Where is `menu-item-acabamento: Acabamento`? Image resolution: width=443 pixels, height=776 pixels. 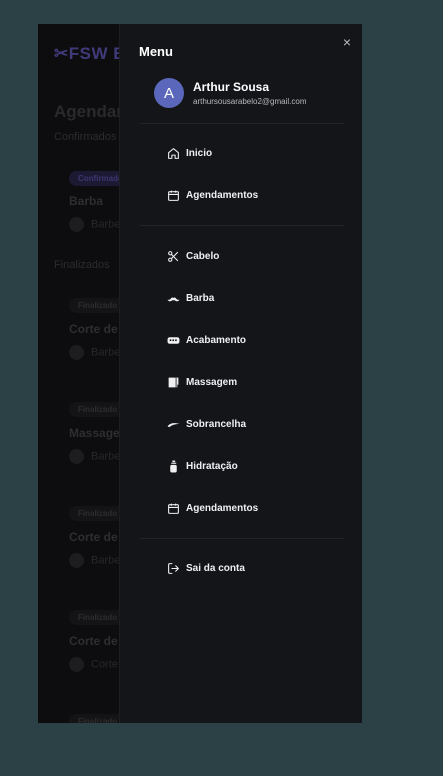 menu-item-acabamento: Acabamento is located at coordinates (206, 340).